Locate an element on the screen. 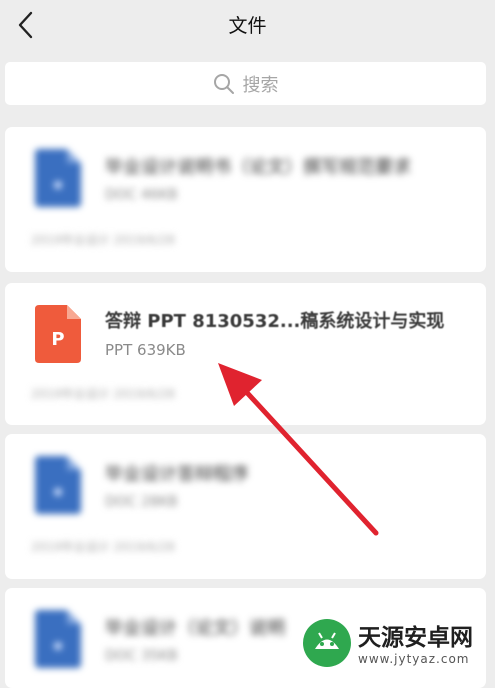 The width and height of the screenshot is (495, 688). file-meta: DOC 28KB is located at coordinates (141, 502).